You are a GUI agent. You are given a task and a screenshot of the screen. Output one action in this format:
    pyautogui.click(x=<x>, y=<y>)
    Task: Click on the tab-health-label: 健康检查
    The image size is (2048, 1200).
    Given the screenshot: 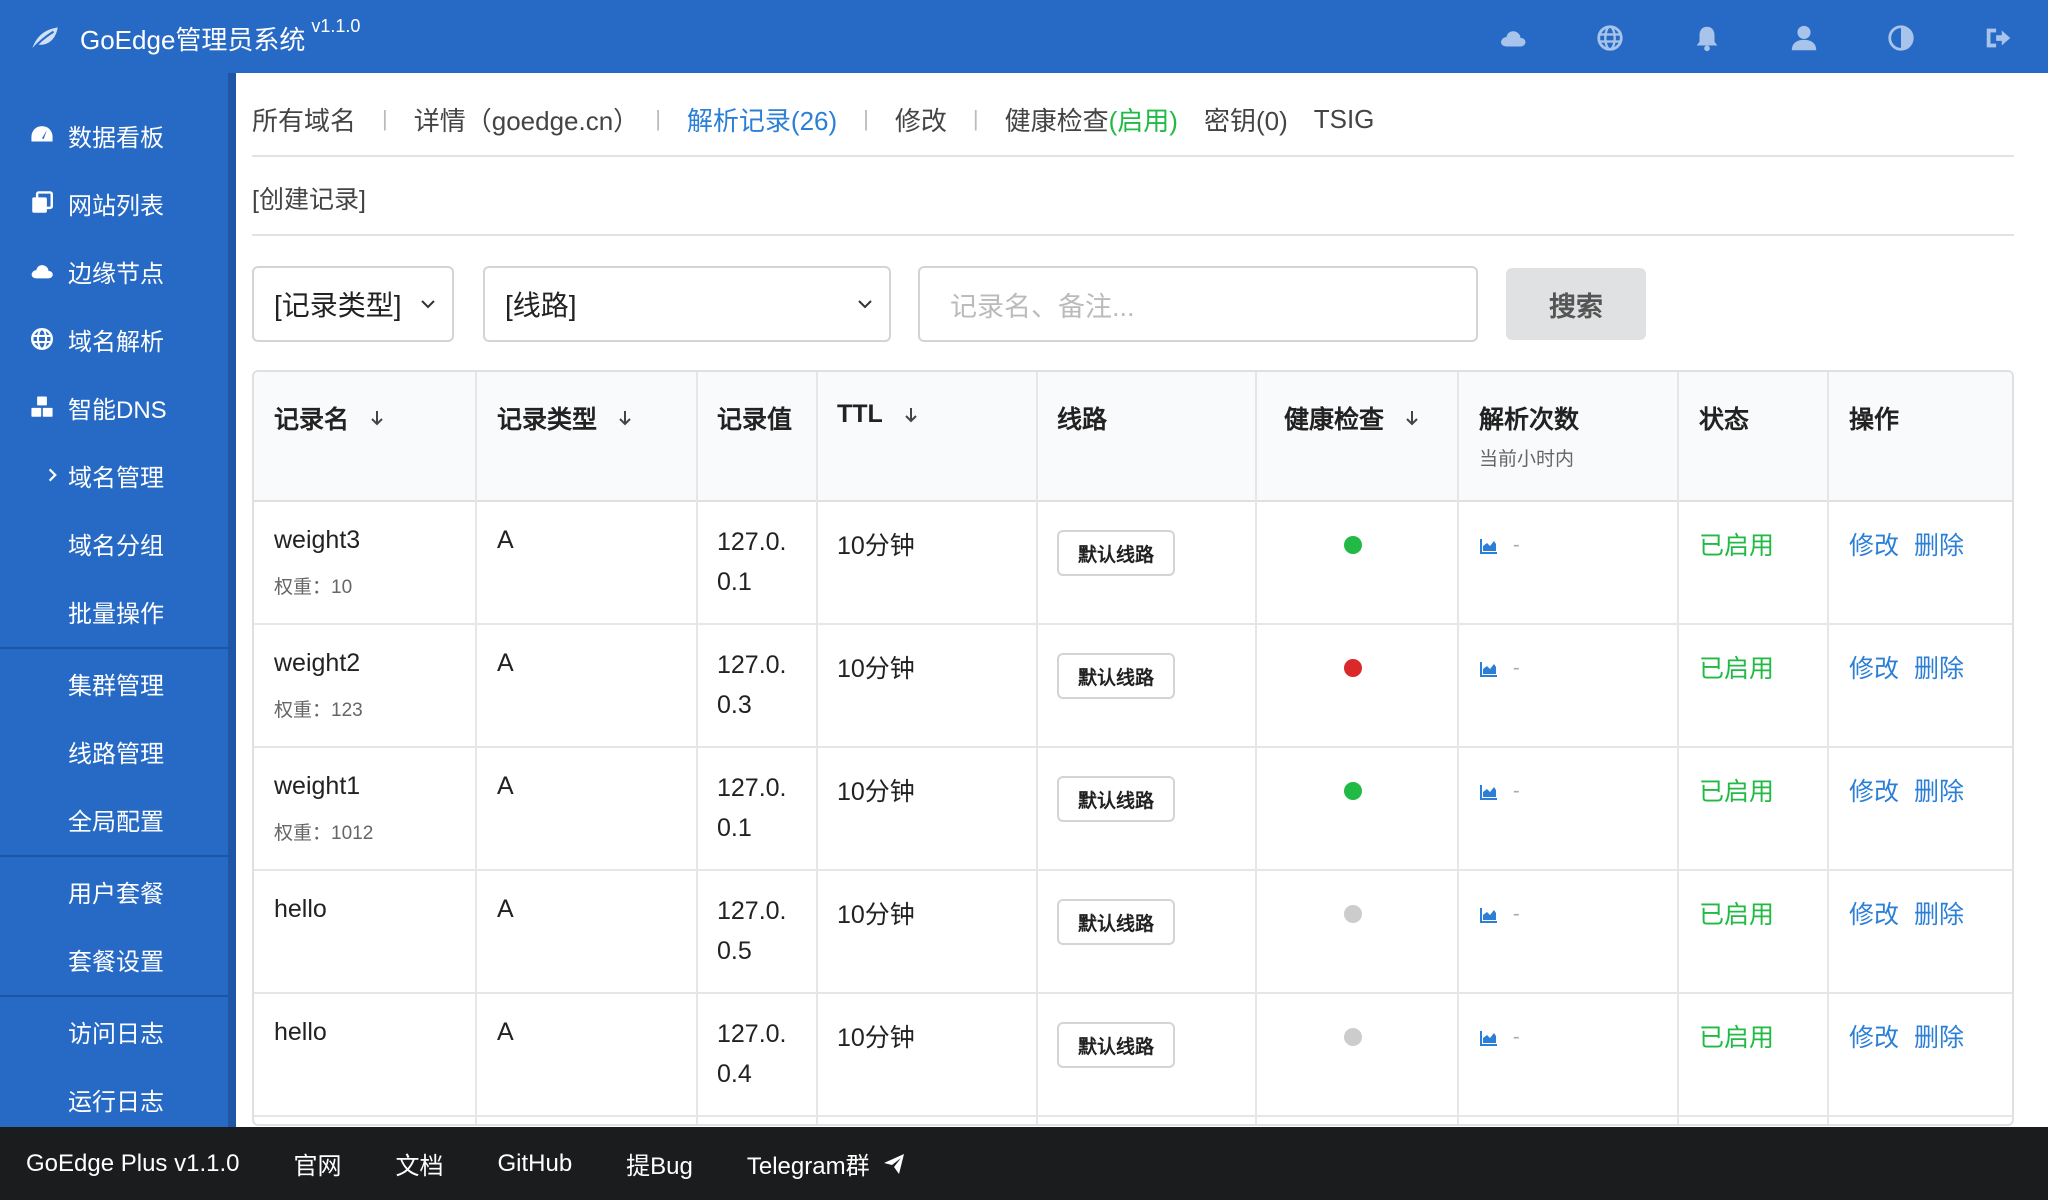 What is the action you would take?
    pyautogui.click(x=1056, y=120)
    